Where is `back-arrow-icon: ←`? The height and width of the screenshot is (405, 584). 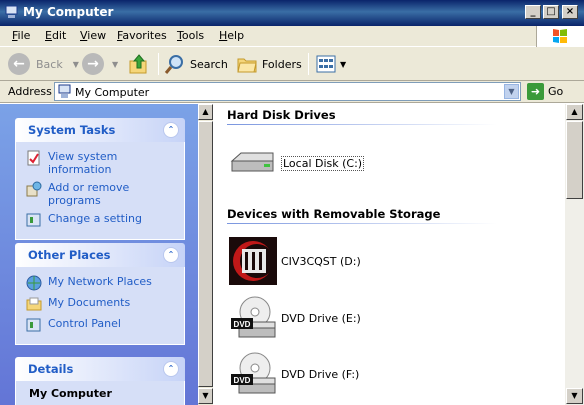
back-arrow-icon: ← is located at coordinates (19, 64).